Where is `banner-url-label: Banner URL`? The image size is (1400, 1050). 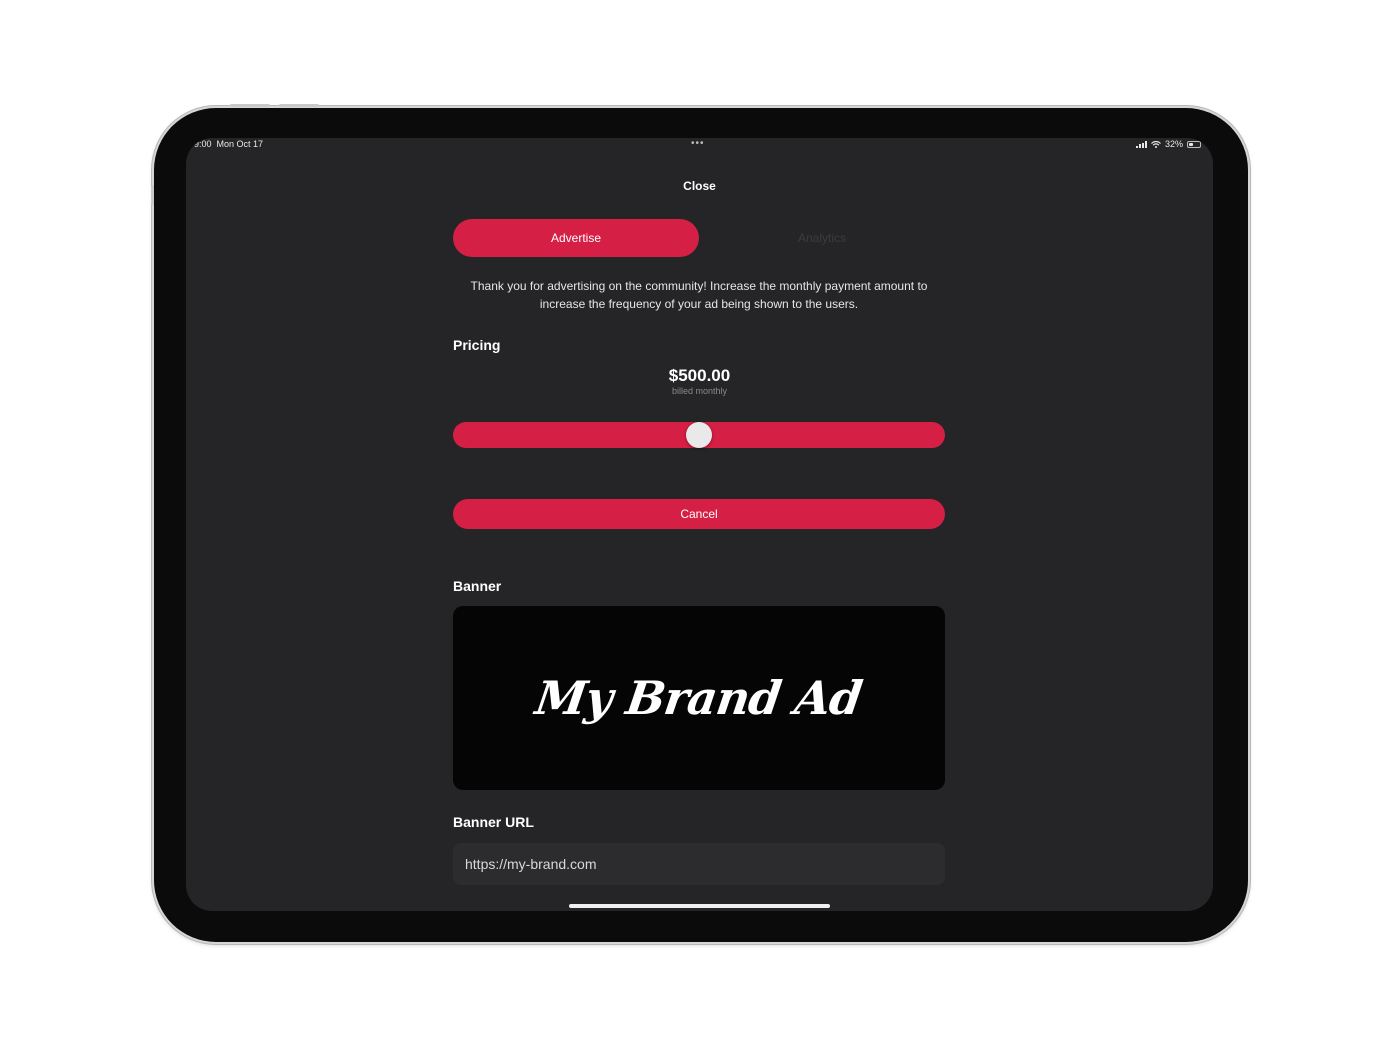
banner-url-label: Banner URL is located at coordinates (493, 822).